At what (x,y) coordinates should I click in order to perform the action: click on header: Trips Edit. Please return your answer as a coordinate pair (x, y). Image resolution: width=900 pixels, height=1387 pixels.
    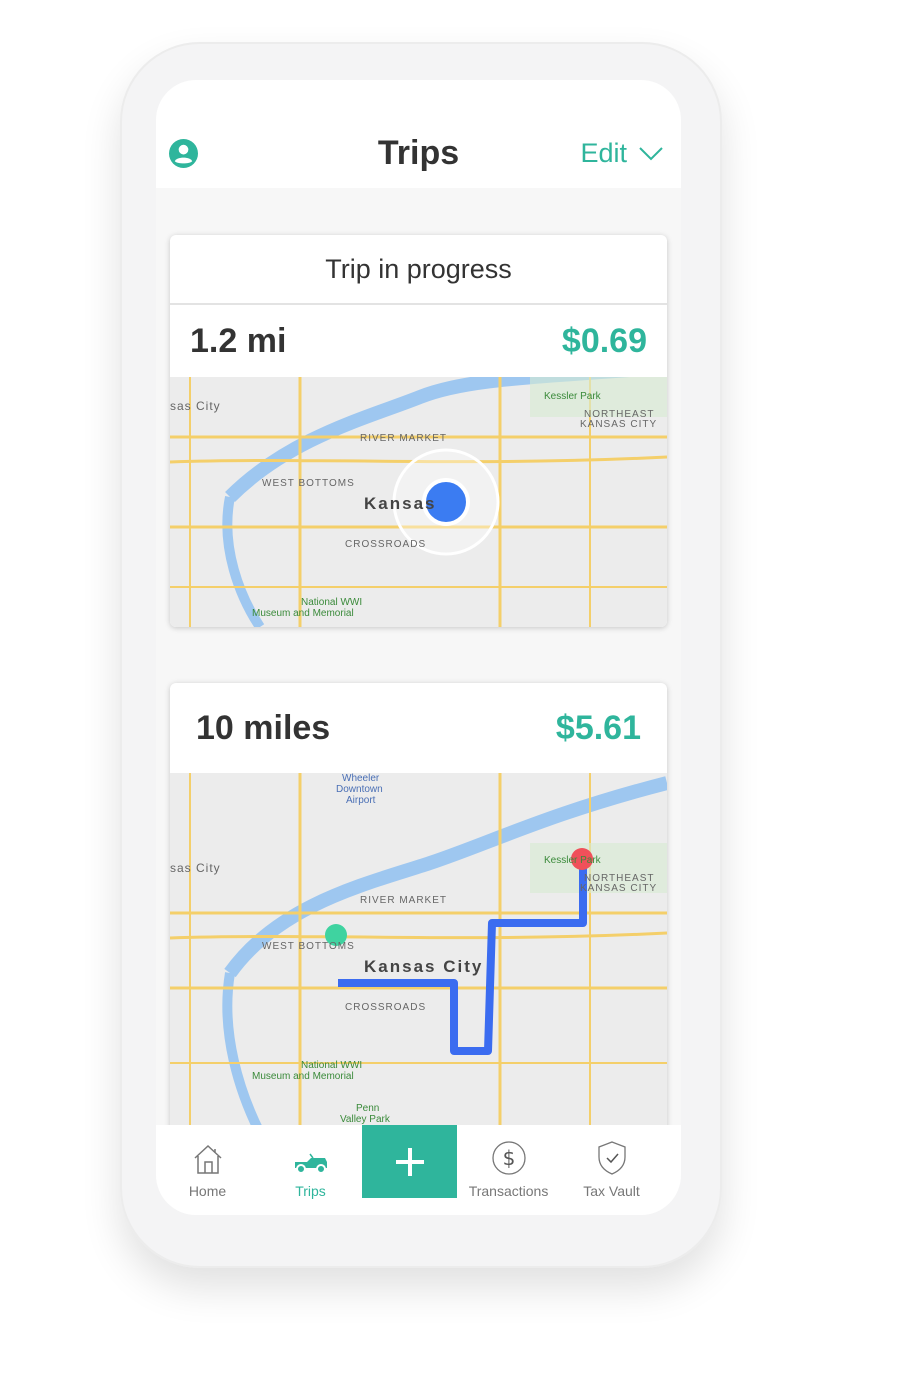
    Looking at the image, I should click on (418, 134).